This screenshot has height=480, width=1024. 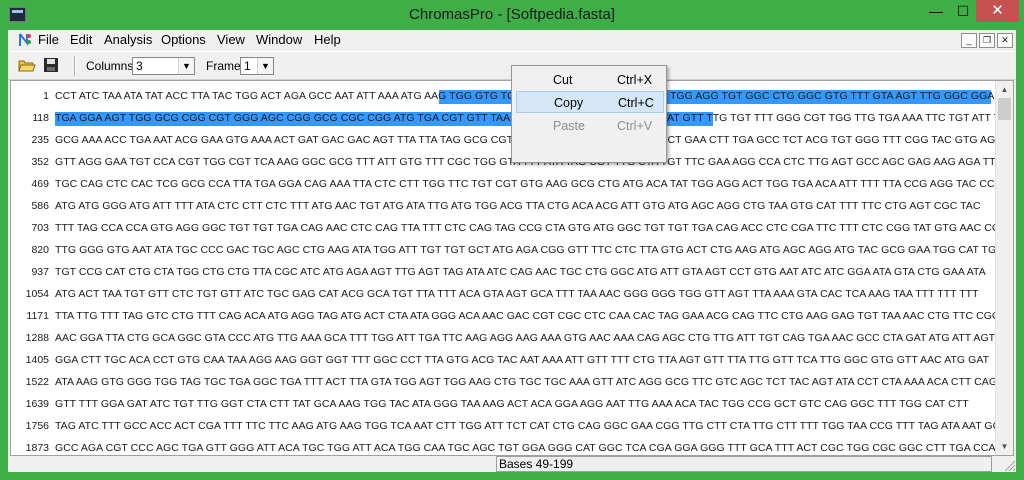 I want to click on menu-analysis: Analysis, so click(x=128, y=39).